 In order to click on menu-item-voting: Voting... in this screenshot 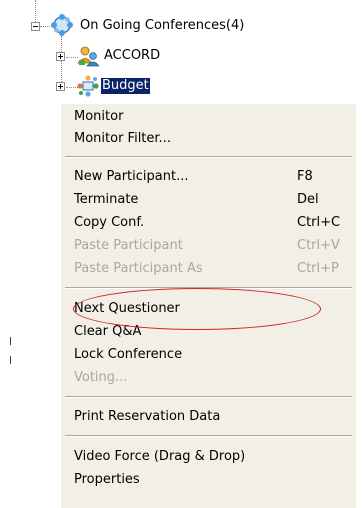, I will do `click(209, 377)`.